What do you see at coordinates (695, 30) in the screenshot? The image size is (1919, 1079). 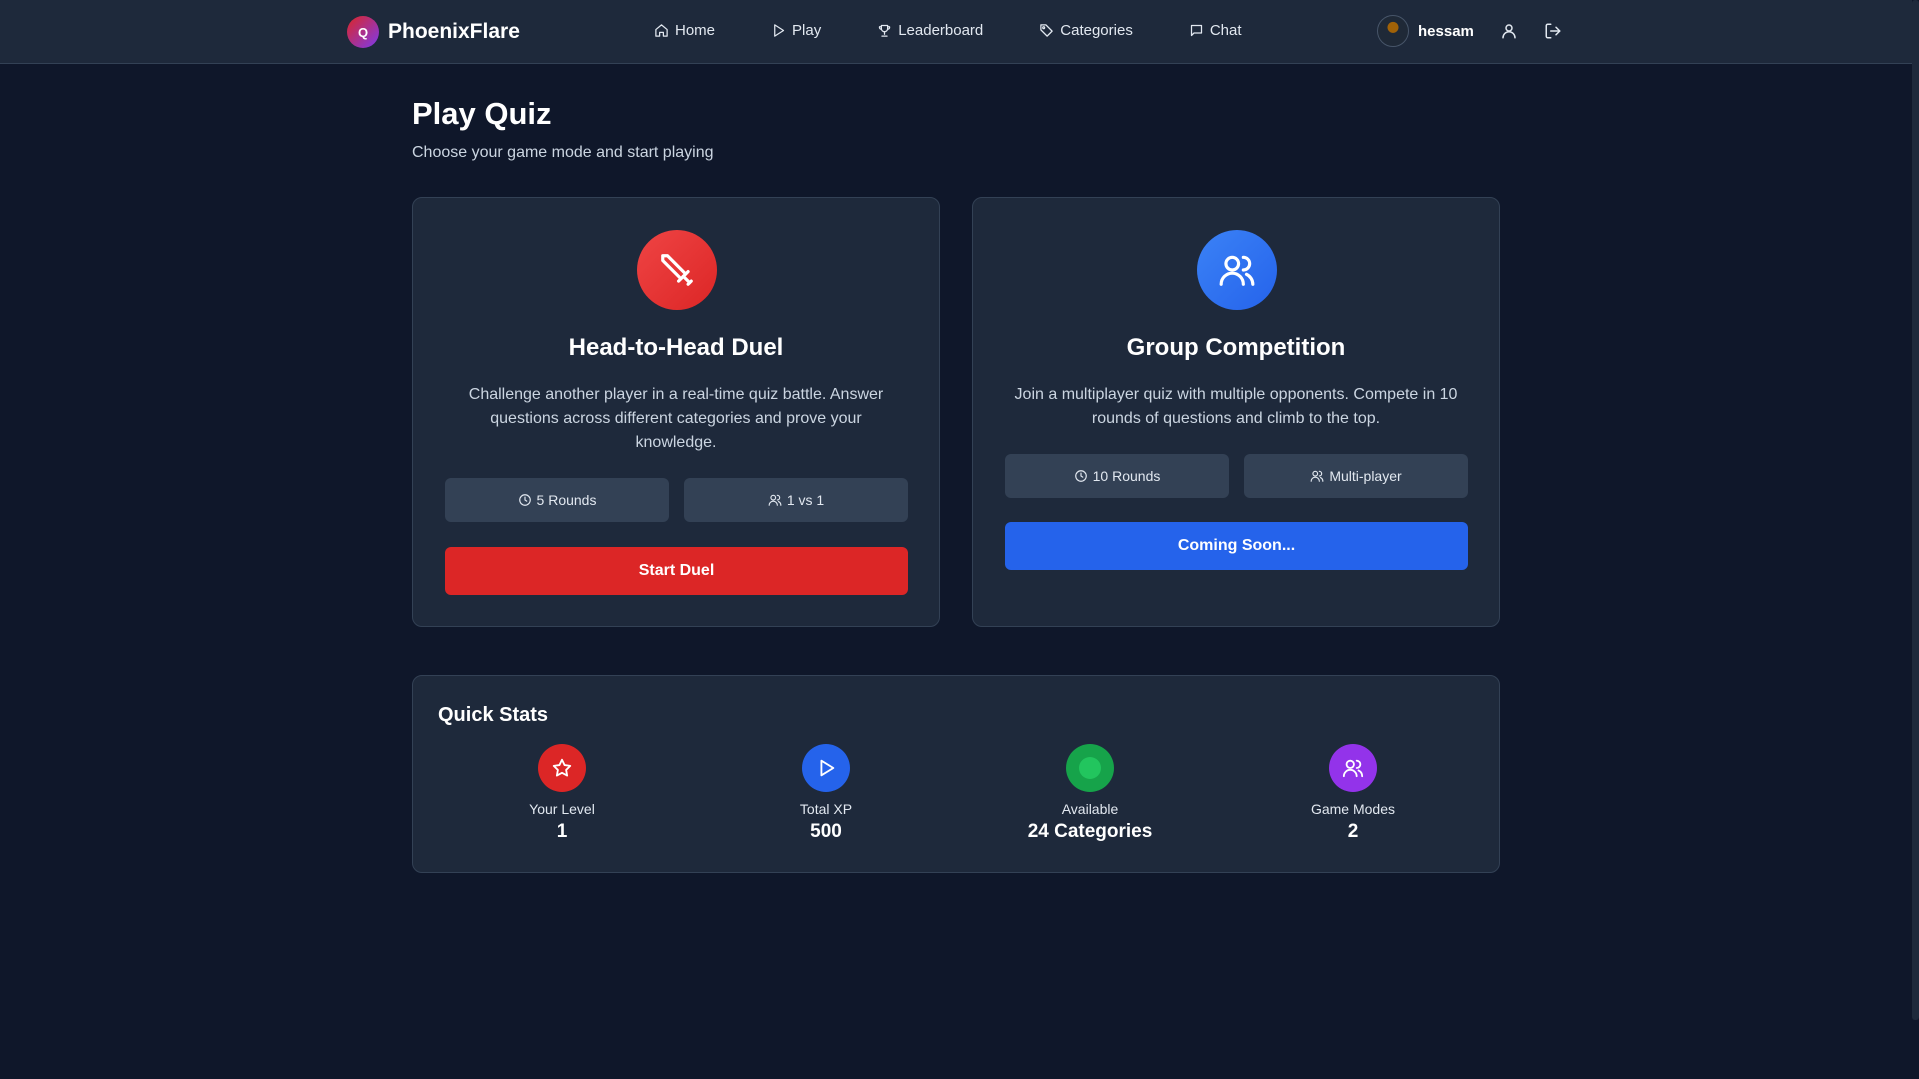 I see `nav-item-label: Home` at bounding box center [695, 30].